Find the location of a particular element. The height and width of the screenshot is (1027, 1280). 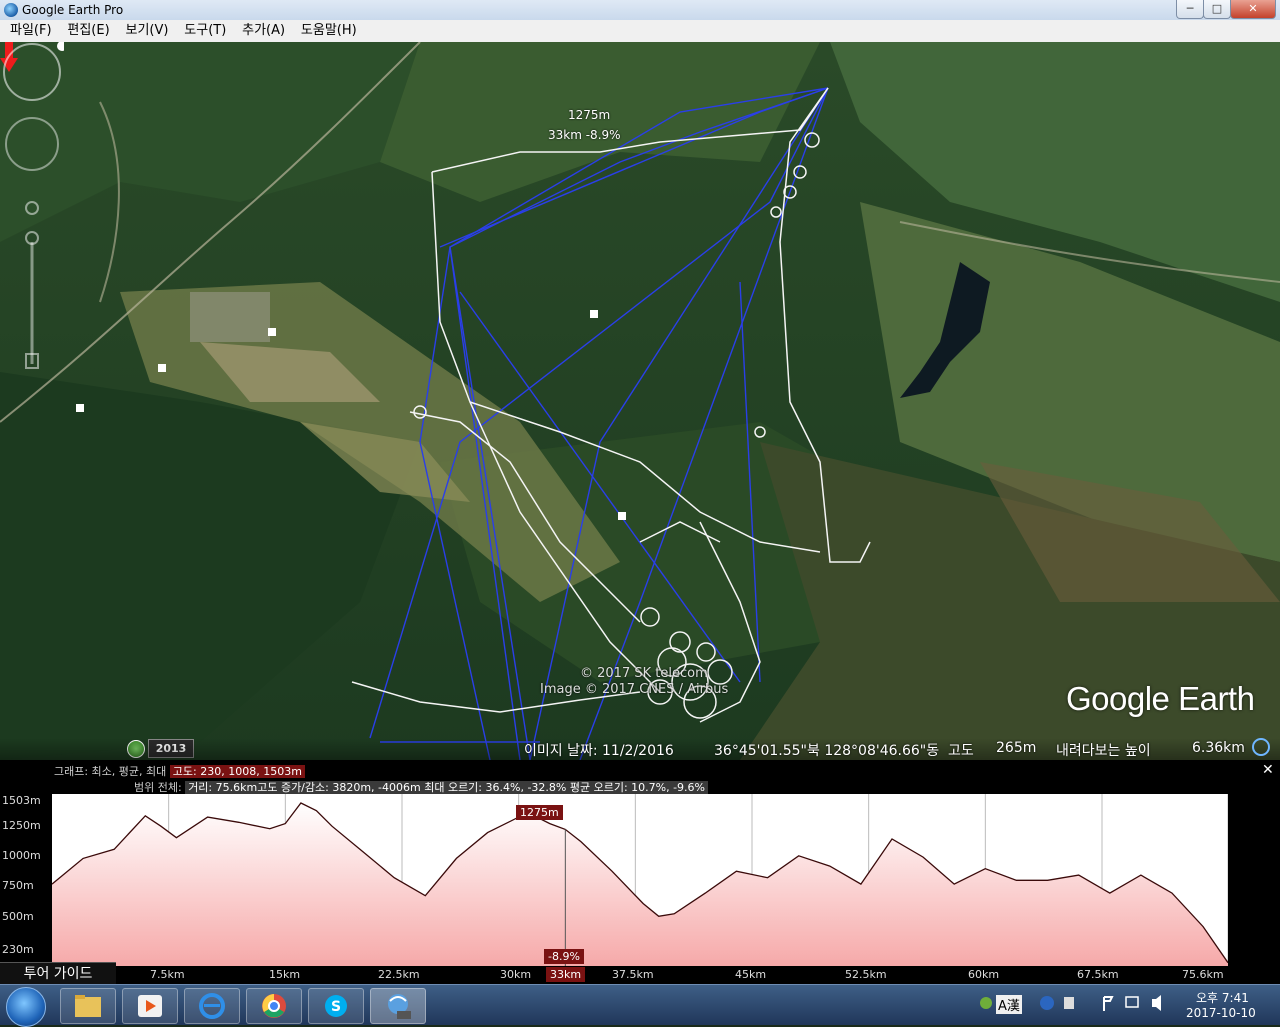

streaming-indicator-icon is located at coordinates (1261, 747).